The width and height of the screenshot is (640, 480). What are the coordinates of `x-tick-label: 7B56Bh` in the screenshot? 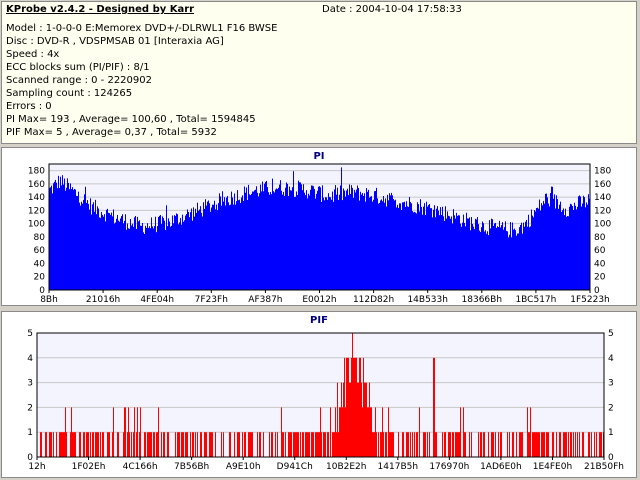 It's located at (191, 467).